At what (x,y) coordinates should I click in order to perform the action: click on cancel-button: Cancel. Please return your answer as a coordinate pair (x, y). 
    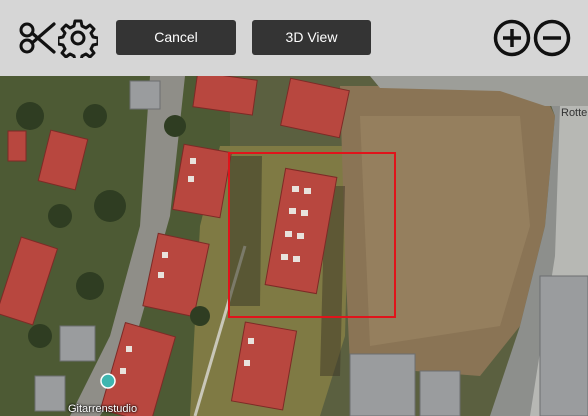
    Looking at the image, I should click on (176, 37).